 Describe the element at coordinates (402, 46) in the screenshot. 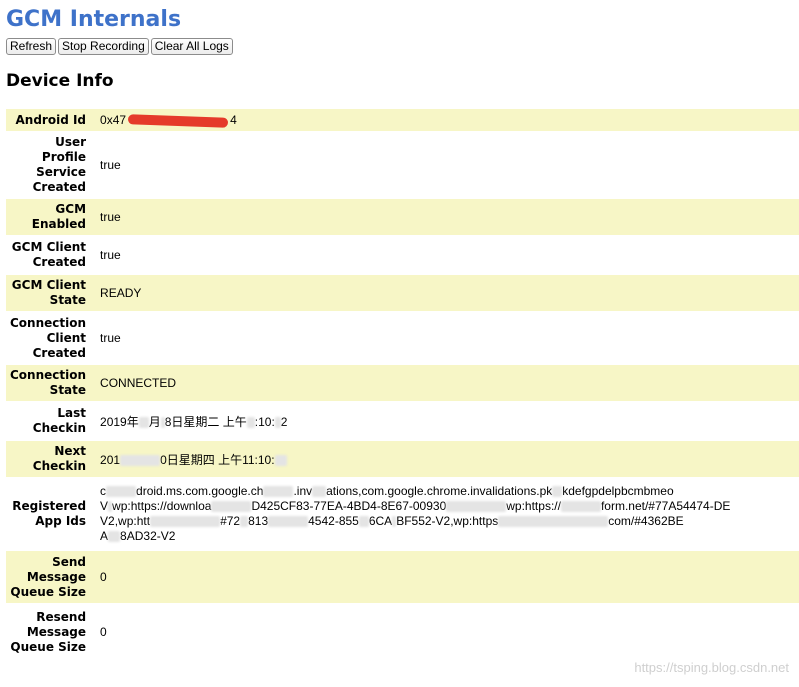

I see `toolbar: Refresh Stop Recording Clear All Logs` at that location.